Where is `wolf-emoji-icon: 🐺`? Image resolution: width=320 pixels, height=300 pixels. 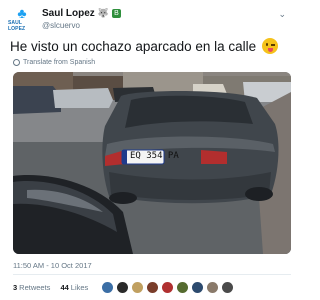 wolf-emoji-icon: 🐺 is located at coordinates (103, 13).